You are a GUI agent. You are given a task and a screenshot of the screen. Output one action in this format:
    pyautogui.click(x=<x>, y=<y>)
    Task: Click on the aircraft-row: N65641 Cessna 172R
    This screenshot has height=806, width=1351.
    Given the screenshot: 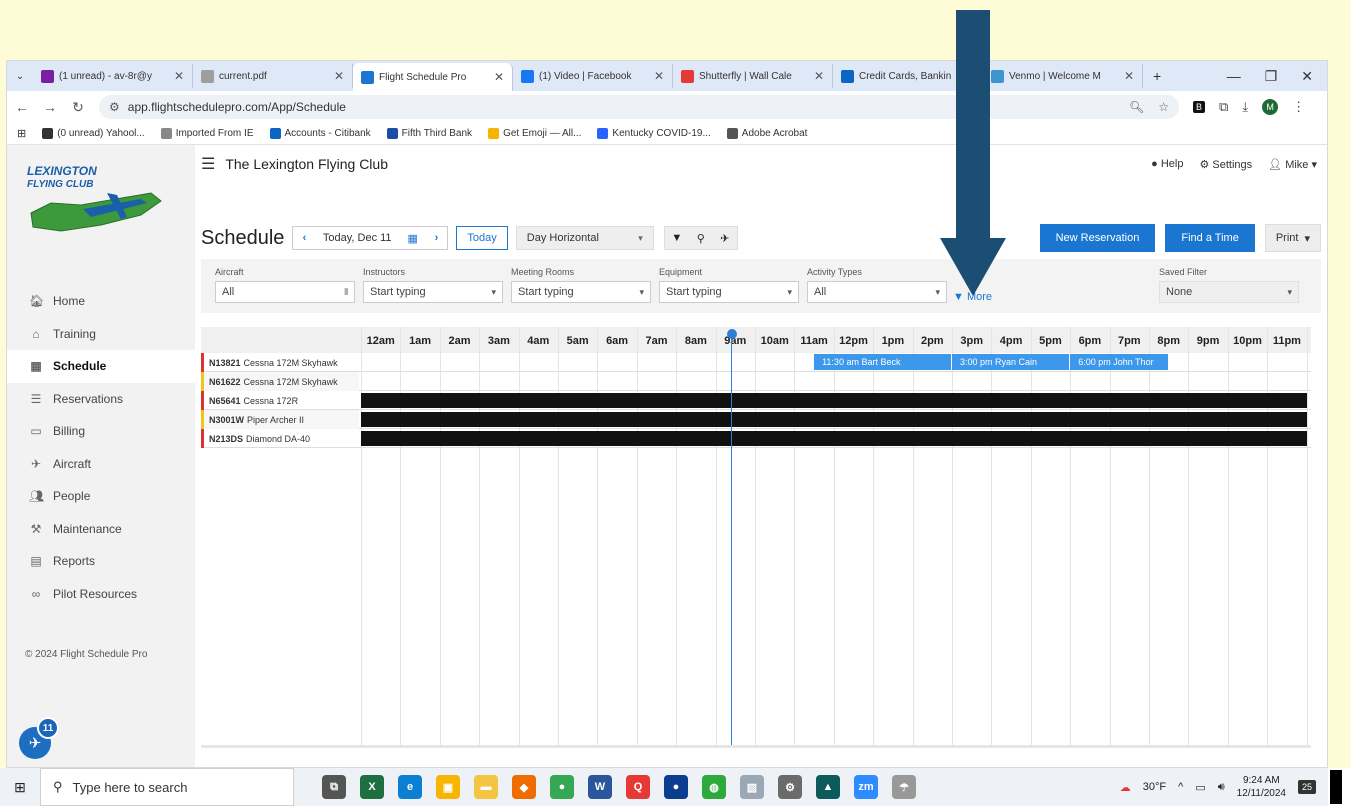 What is the action you would take?
    pyautogui.click(x=756, y=400)
    